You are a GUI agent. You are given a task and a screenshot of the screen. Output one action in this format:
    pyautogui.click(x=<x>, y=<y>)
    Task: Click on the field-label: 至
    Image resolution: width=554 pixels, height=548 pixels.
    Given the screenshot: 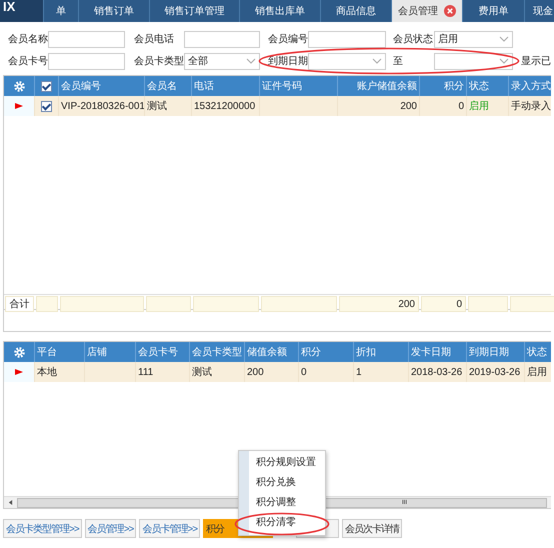 What is the action you would take?
    pyautogui.click(x=398, y=61)
    